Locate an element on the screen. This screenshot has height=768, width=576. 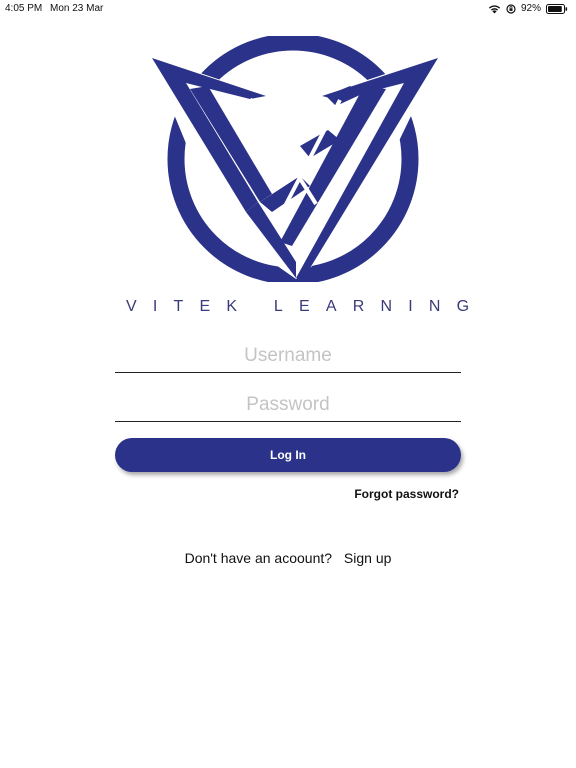
battery-percent: 92% is located at coordinates (530, 8).